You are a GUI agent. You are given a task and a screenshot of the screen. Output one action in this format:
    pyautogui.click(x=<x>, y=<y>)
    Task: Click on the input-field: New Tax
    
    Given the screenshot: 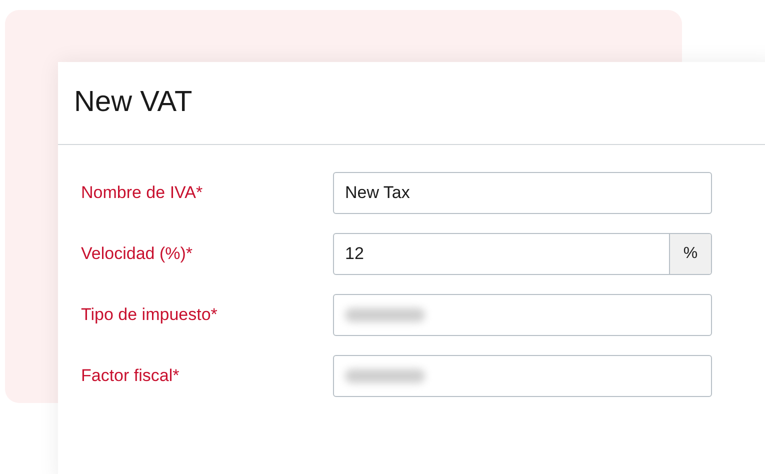 What is the action you would take?
    pyautogui.click(x=522, y=193)
    